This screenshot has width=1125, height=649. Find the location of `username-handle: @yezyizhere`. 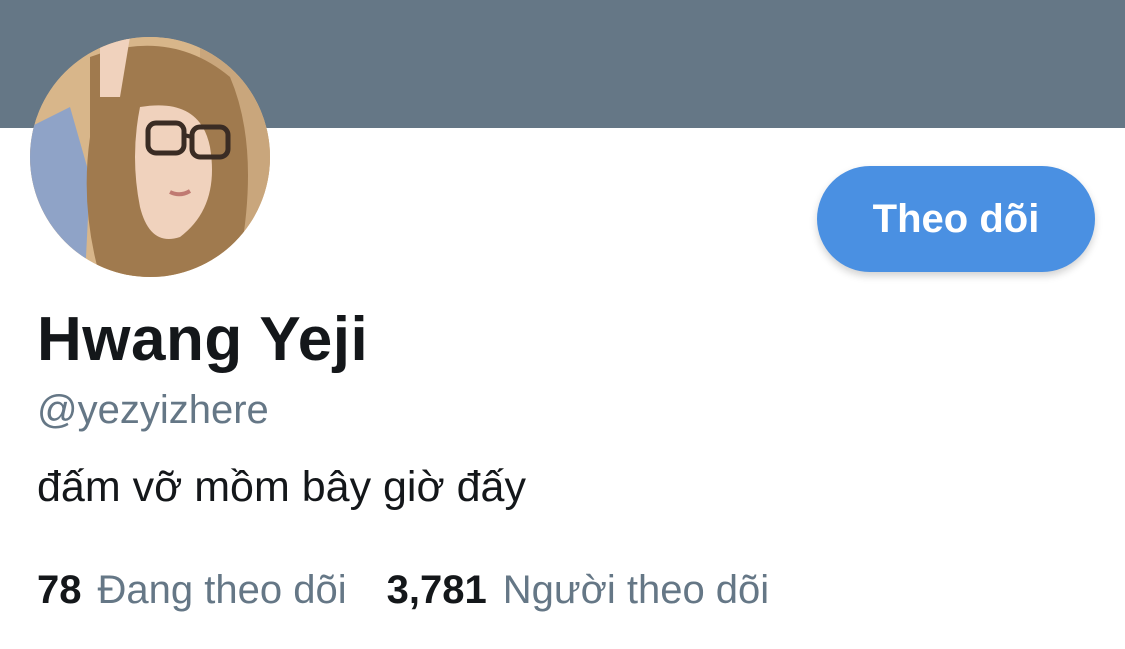

username-handle: @yezyizhere is located at coordinates (153, 410).